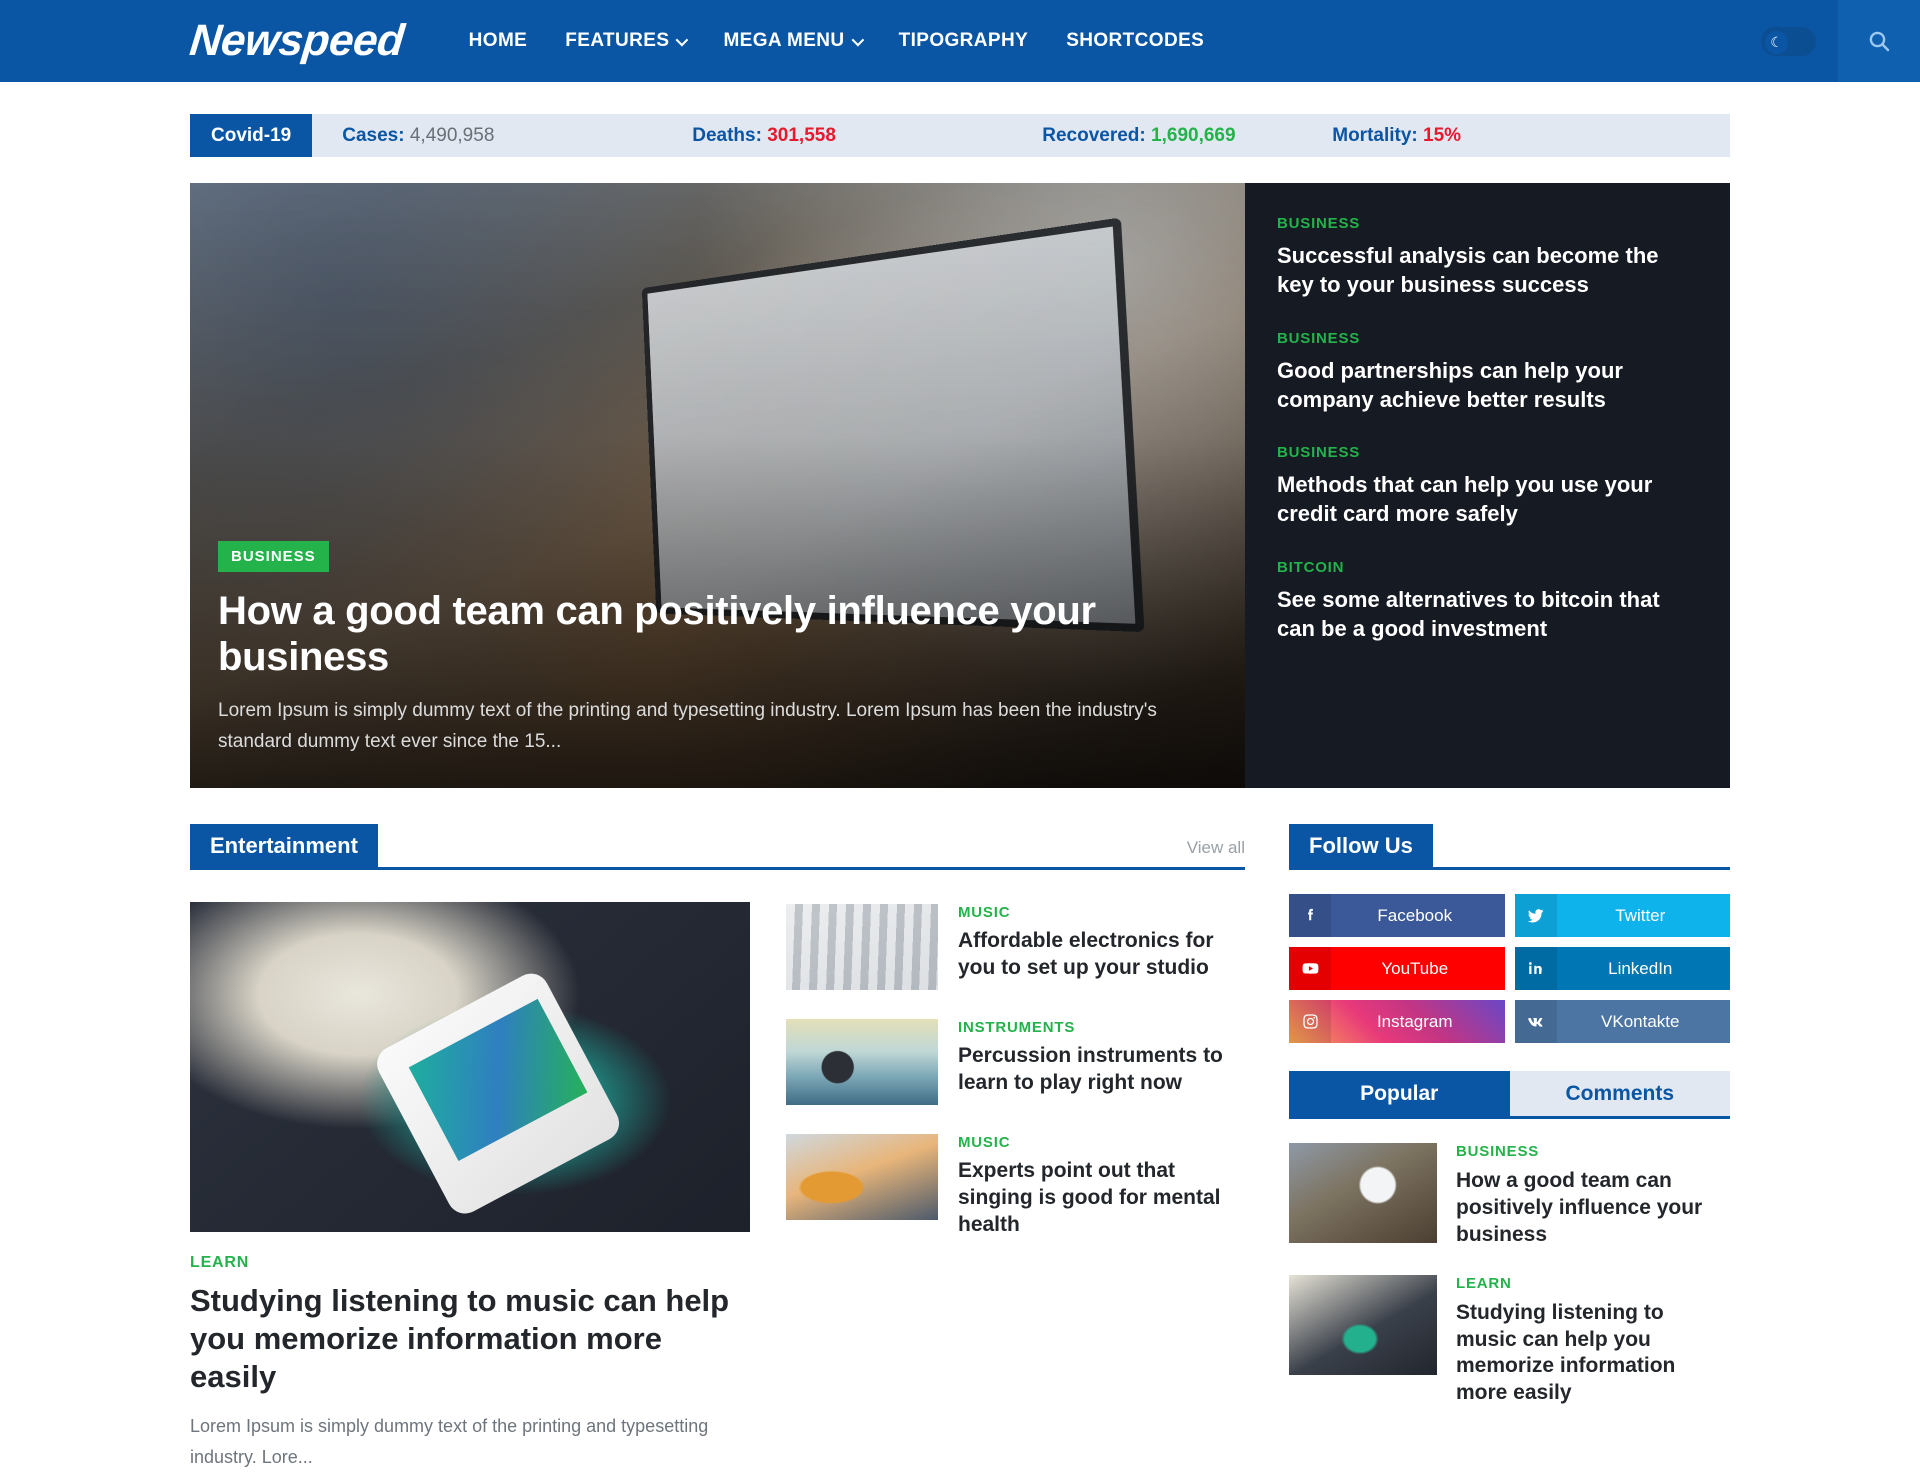 The height and width of the screenshot is (1484, 1920). Describe the element at coordinates (452, 135) in the screenshot. I see `covid-stat-value: 4,490,958` at that location.